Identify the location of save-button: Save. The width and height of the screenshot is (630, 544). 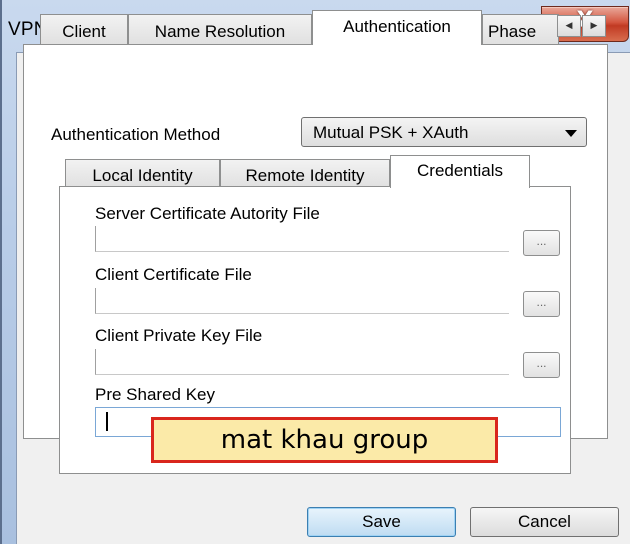
(381, 522).